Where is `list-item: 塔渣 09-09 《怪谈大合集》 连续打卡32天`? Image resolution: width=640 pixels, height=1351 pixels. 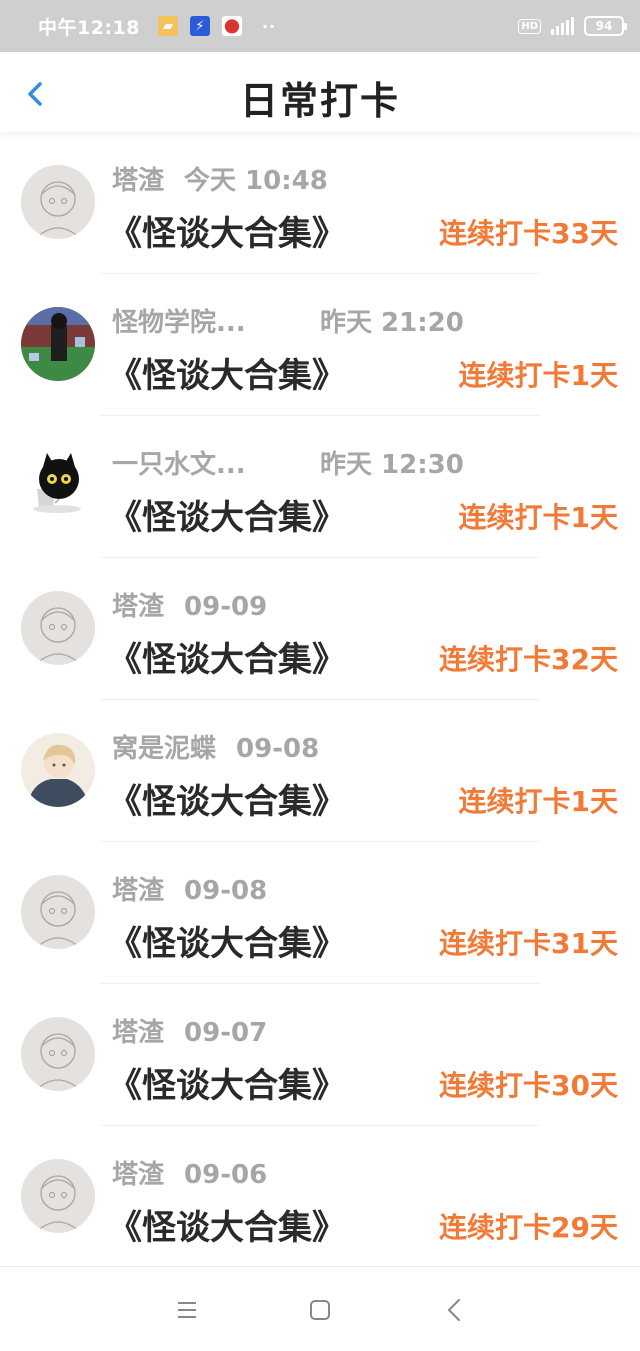
list-item: 塔渣 09-09 《怪谈大合集》 连续打卡32天 is located at coordinates (320, 629).